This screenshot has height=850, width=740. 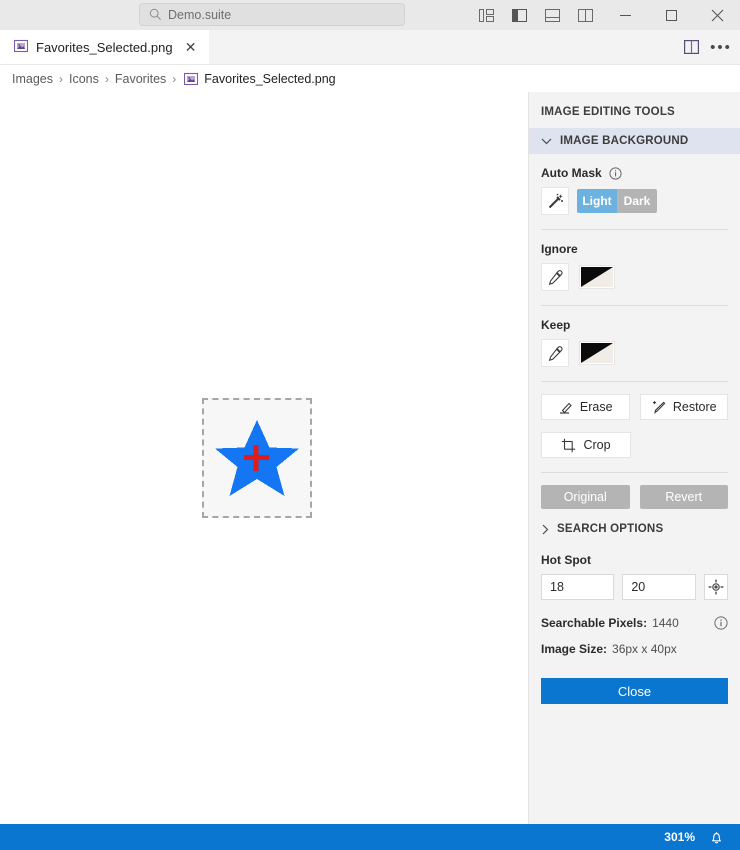 I want to click on search-icon, so click(x=155, y=14).